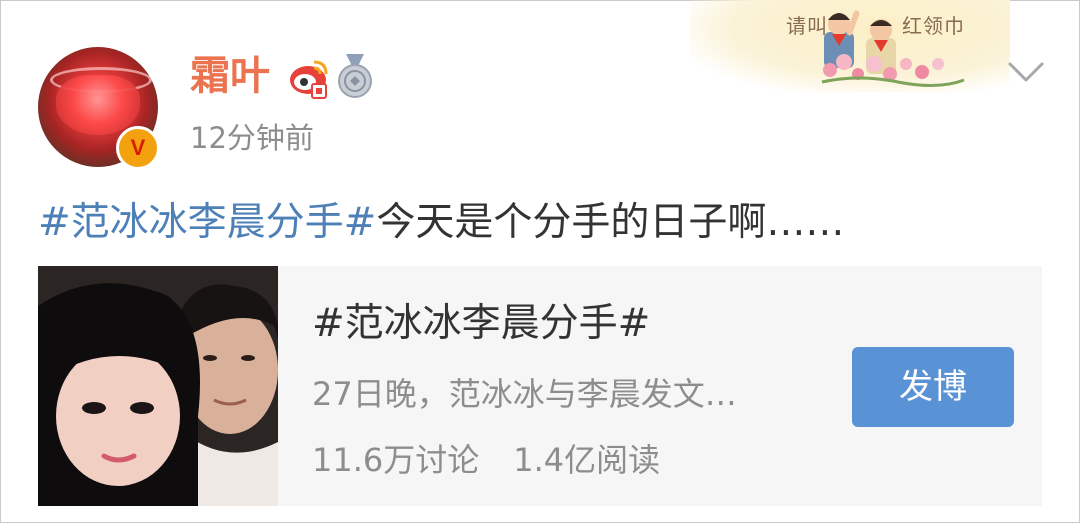  I want to click on topic-title: #范冰冰李晨分手#, so click(481, 324).